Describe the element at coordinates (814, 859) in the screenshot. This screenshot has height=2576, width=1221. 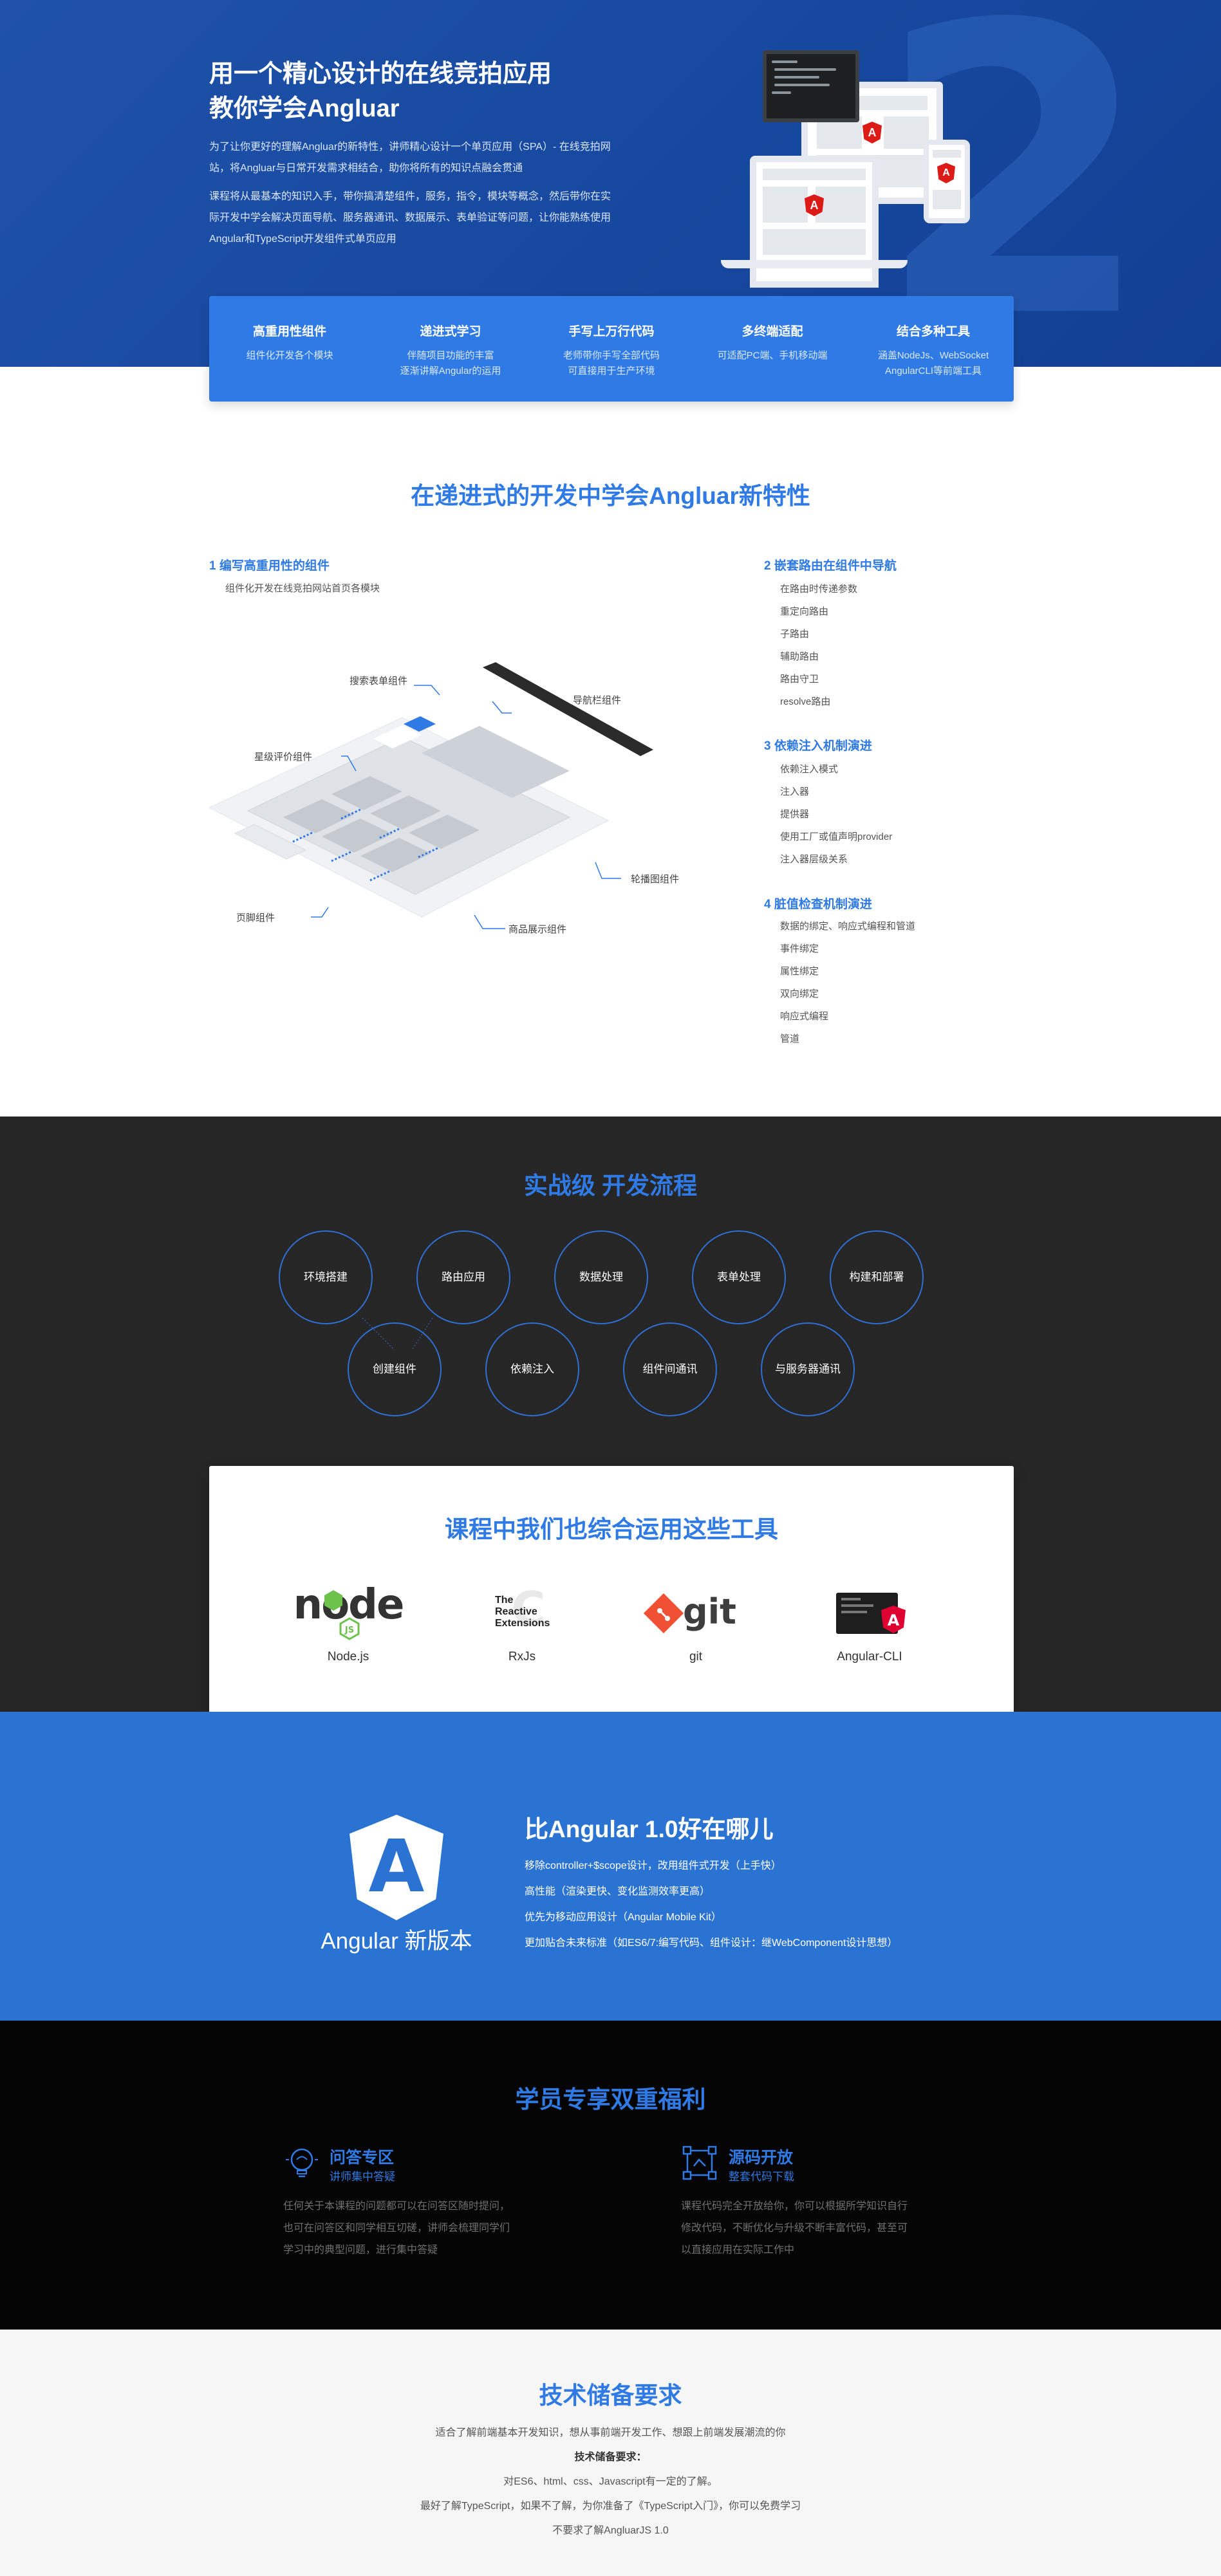
I see `list-item: 注入器层级关系` at that location.